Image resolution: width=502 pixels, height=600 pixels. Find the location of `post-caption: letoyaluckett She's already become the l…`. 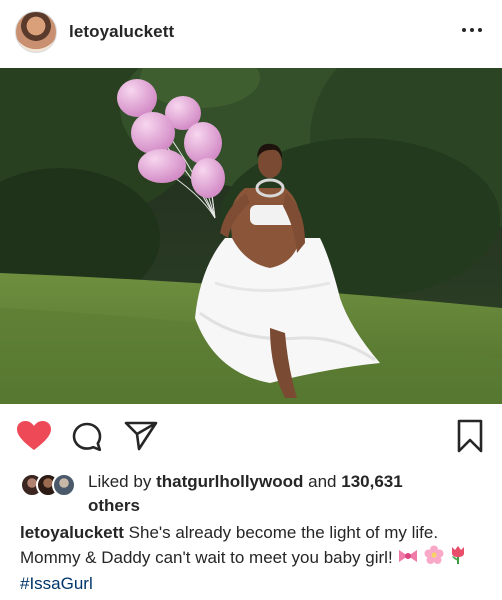

post-caption: letoyaluckett She's already become the l… is located at coordinates (255, 558).